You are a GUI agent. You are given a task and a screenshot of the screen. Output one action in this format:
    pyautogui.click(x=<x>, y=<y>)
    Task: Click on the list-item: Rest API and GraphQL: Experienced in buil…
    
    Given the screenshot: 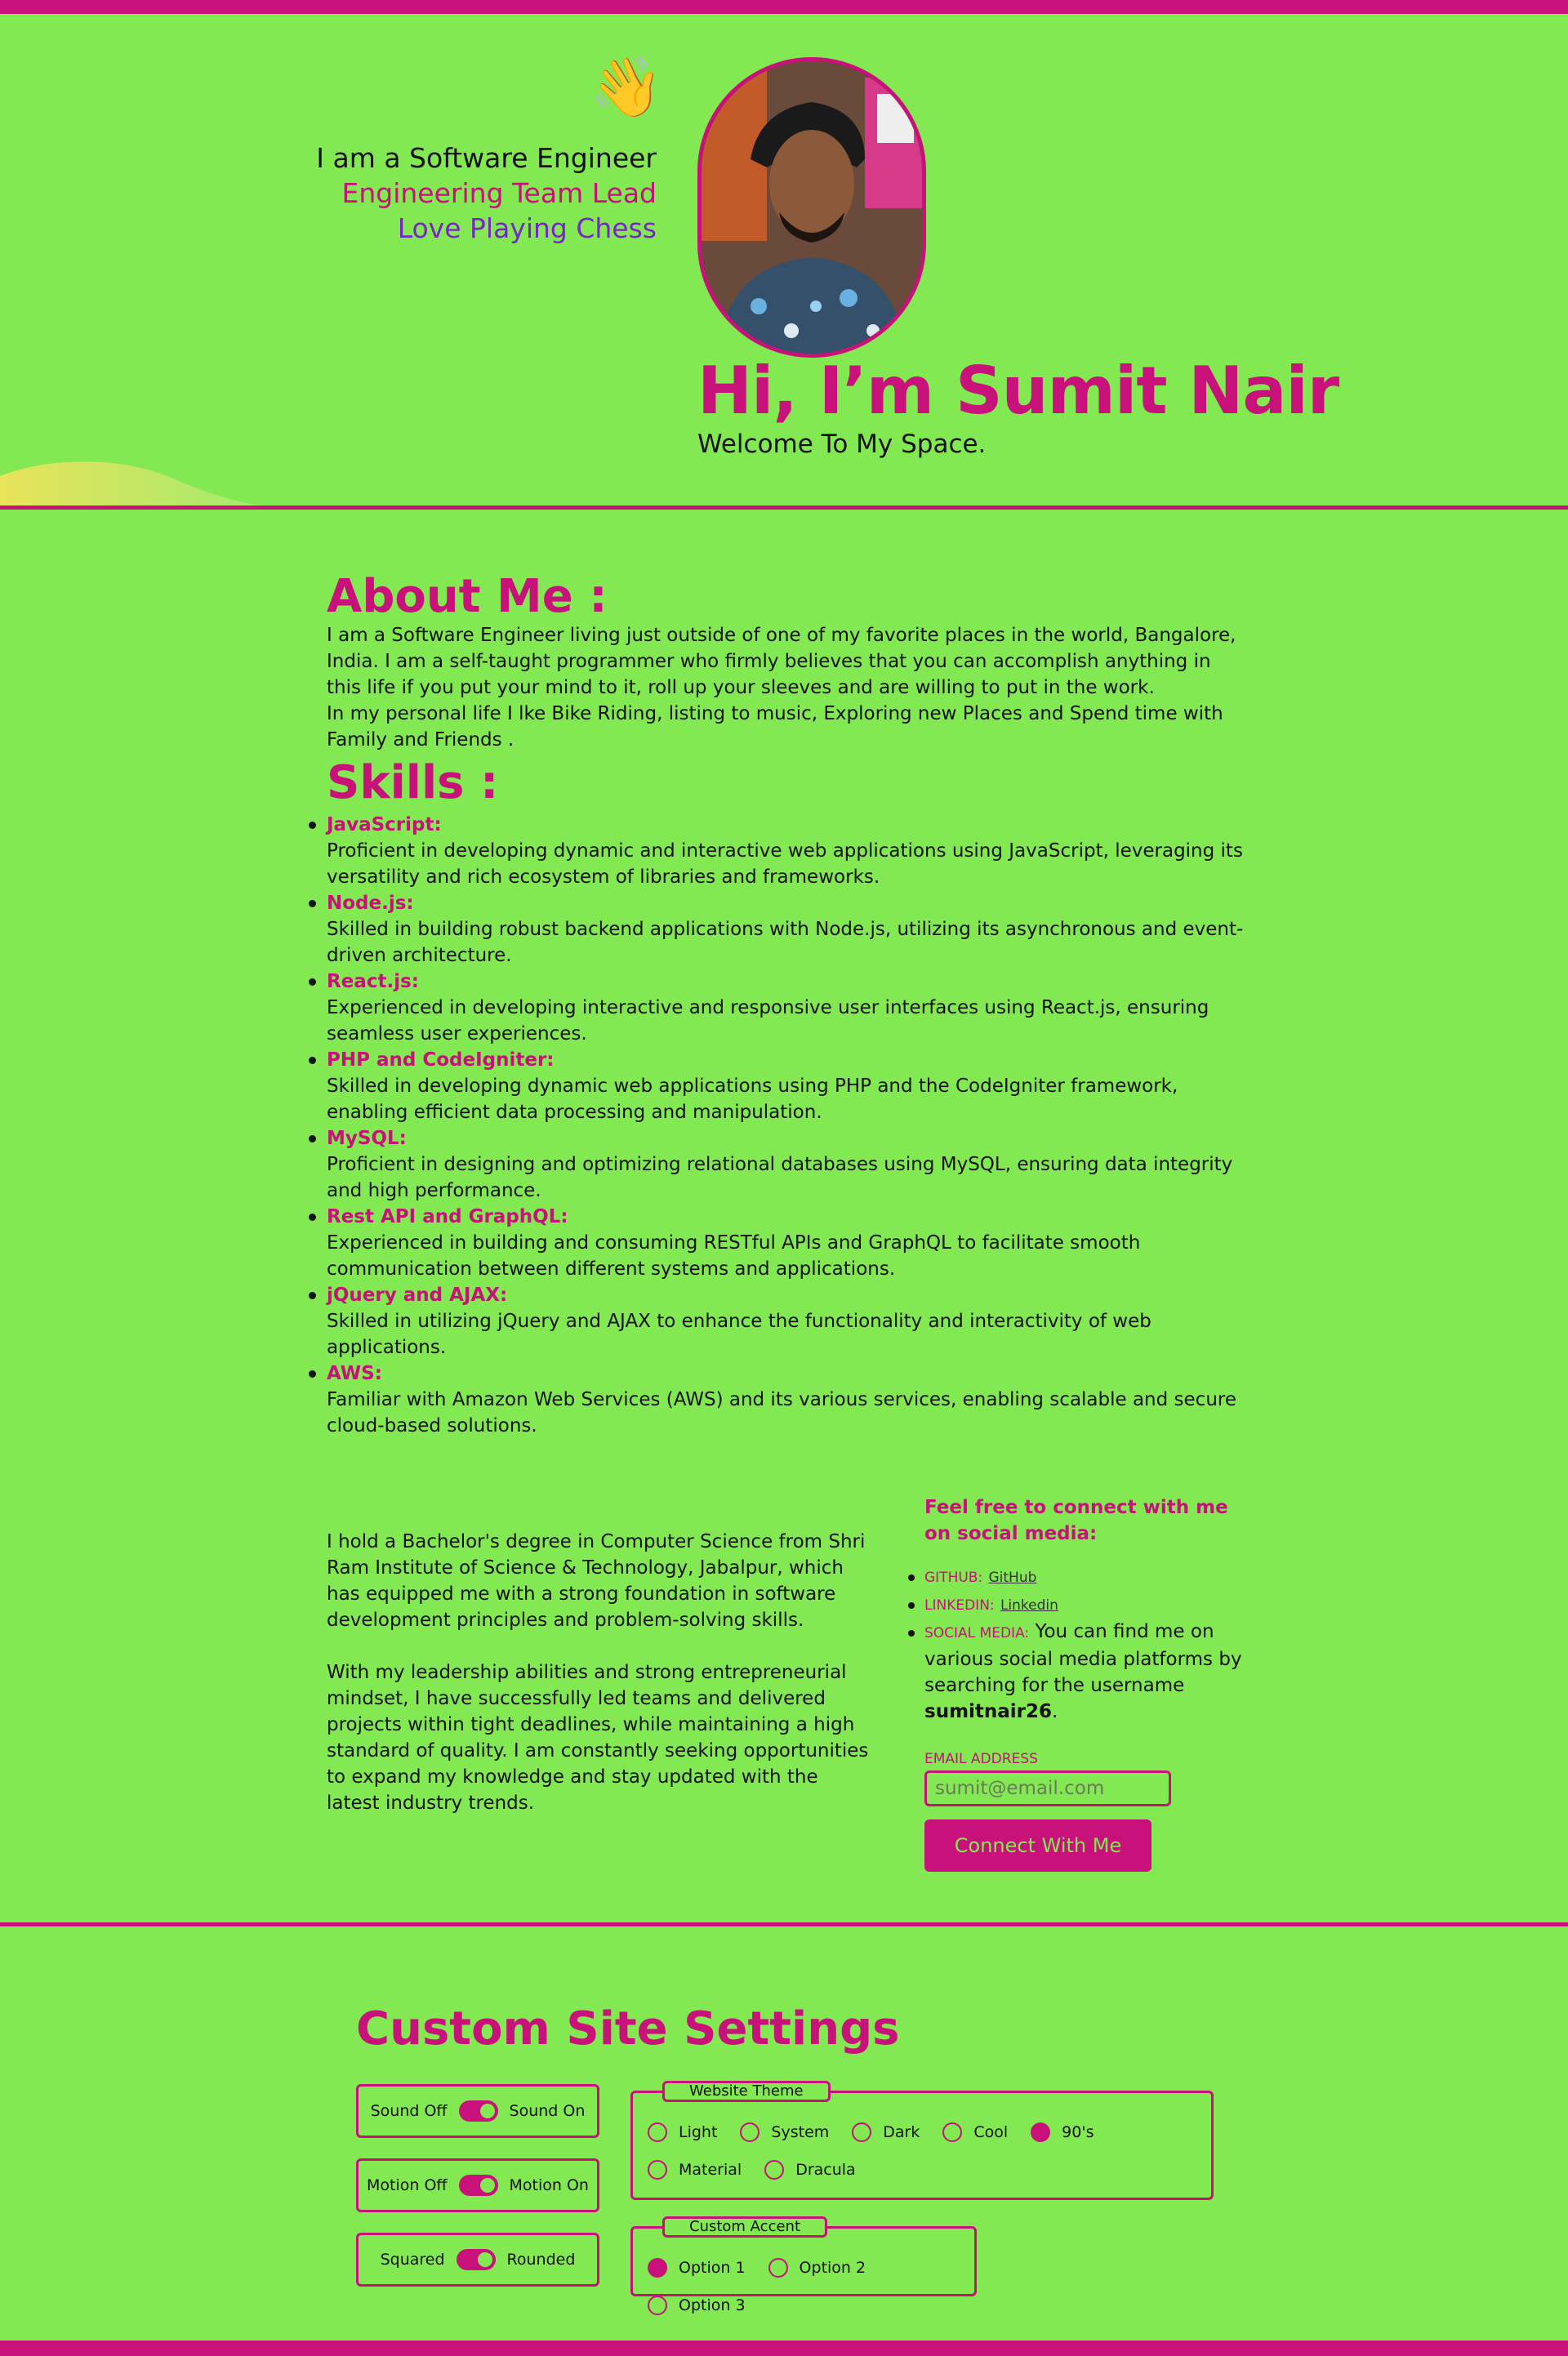 What is the action you would take?
    pyautogui.click(x=777, y=1243)
    